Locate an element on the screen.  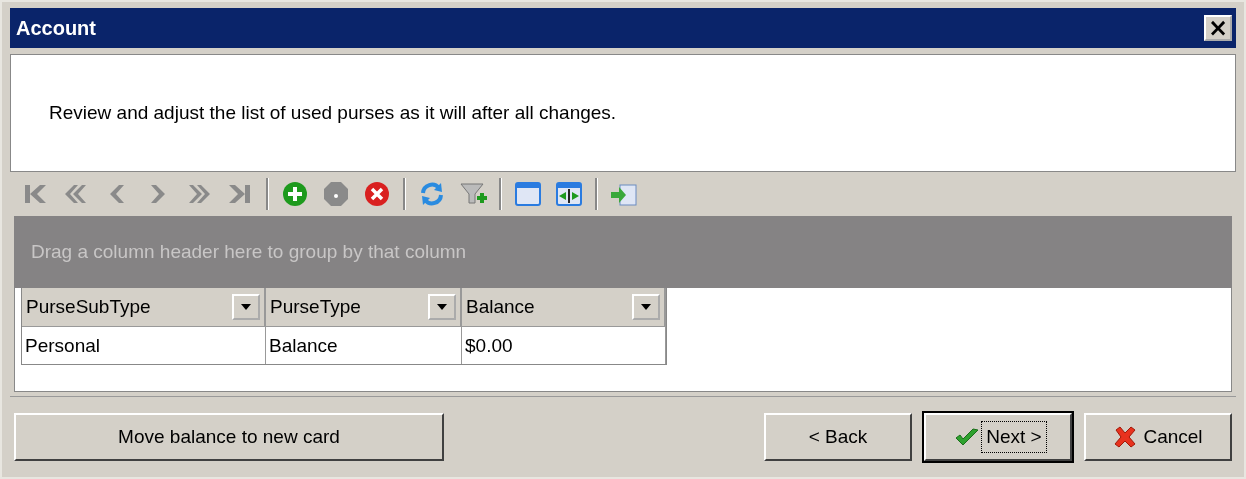
delete-icon is located at coordinates (377, 194).